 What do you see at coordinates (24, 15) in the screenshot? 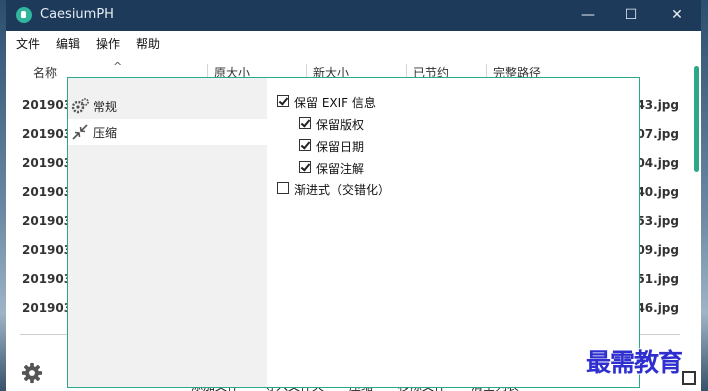
I see `app-logo-icon` at bounding box center [24, 15].